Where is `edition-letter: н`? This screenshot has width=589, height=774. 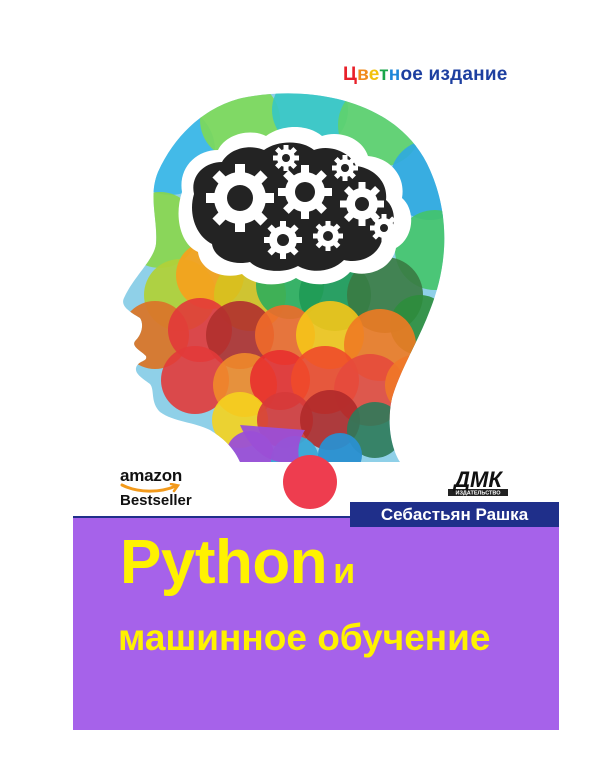
edition-letter: н is located at coordinates (479, 74).